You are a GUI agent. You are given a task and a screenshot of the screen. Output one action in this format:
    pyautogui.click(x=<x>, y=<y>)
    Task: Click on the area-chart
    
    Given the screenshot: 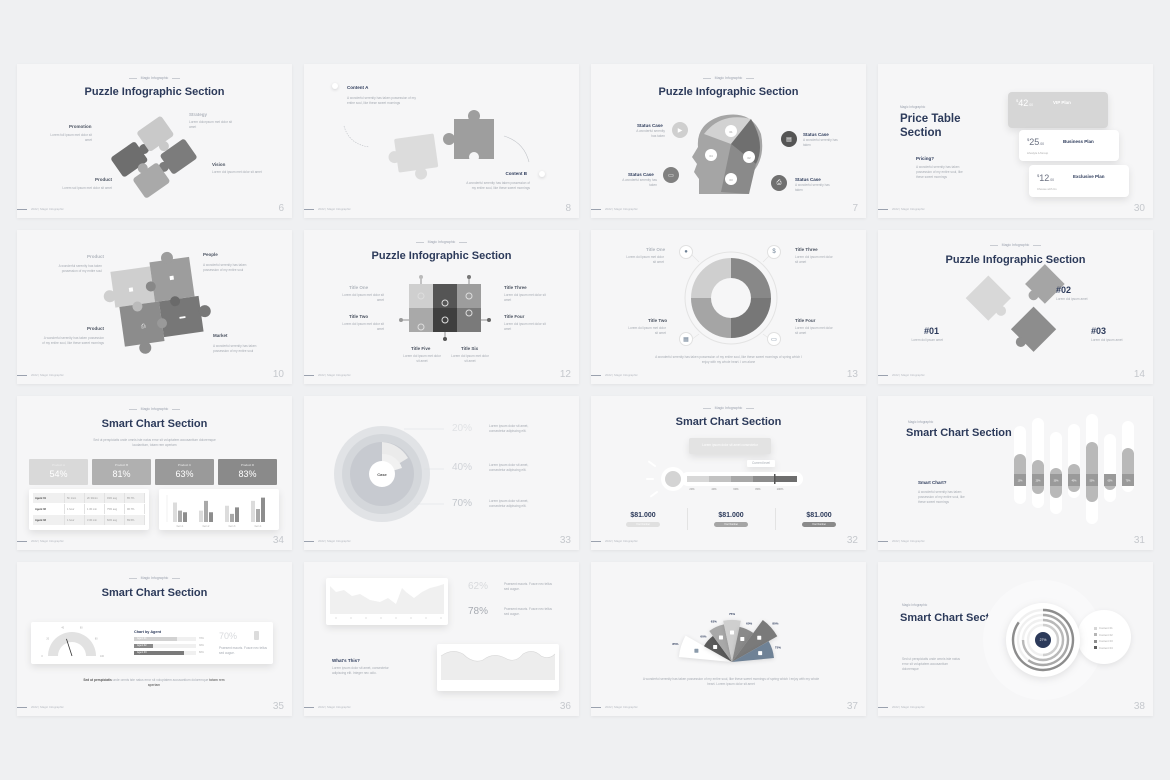 What is the action you would take?
    pyautogui.click(x=498, y=665)
    